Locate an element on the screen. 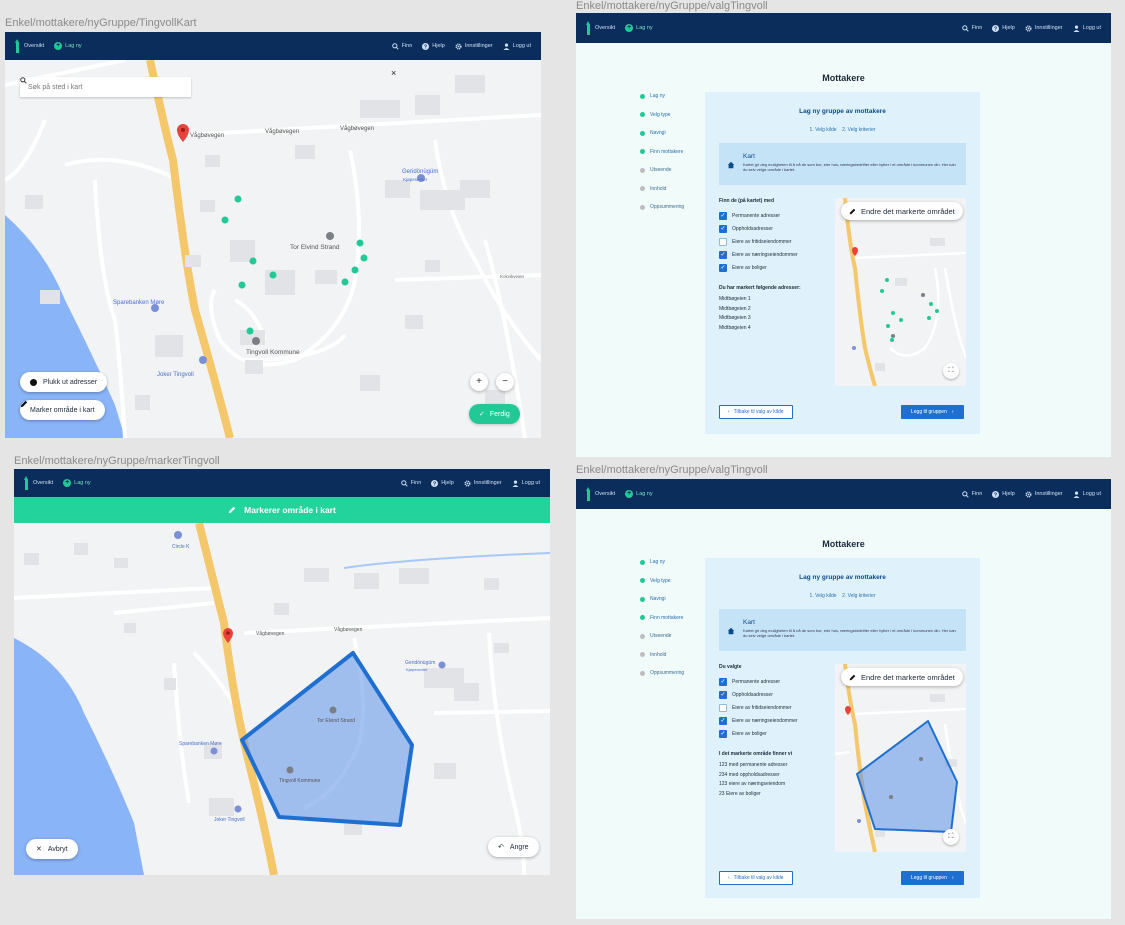 This screenshot has width=1125, height=925. edit-area-label: Endre det markerte området is located at coordinates (908, 211).